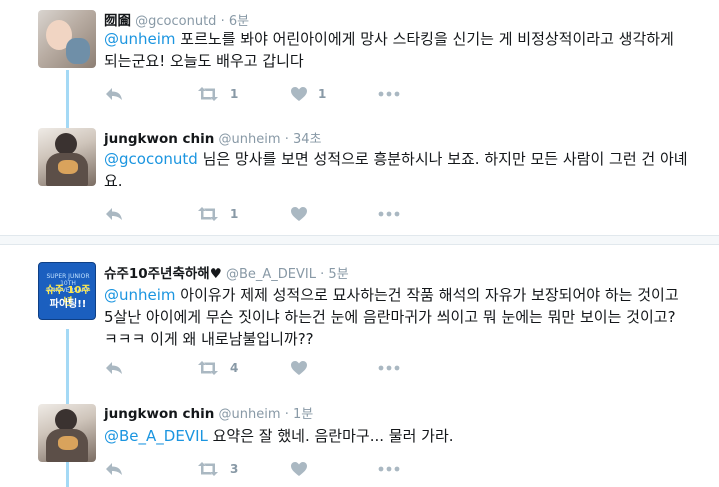 This screenshot has height=487, width=719. What do you see at coordinates (175, 21) in the screenshot?
I see `user-handle: @gcoconutd` at bounding box center [175, 21].